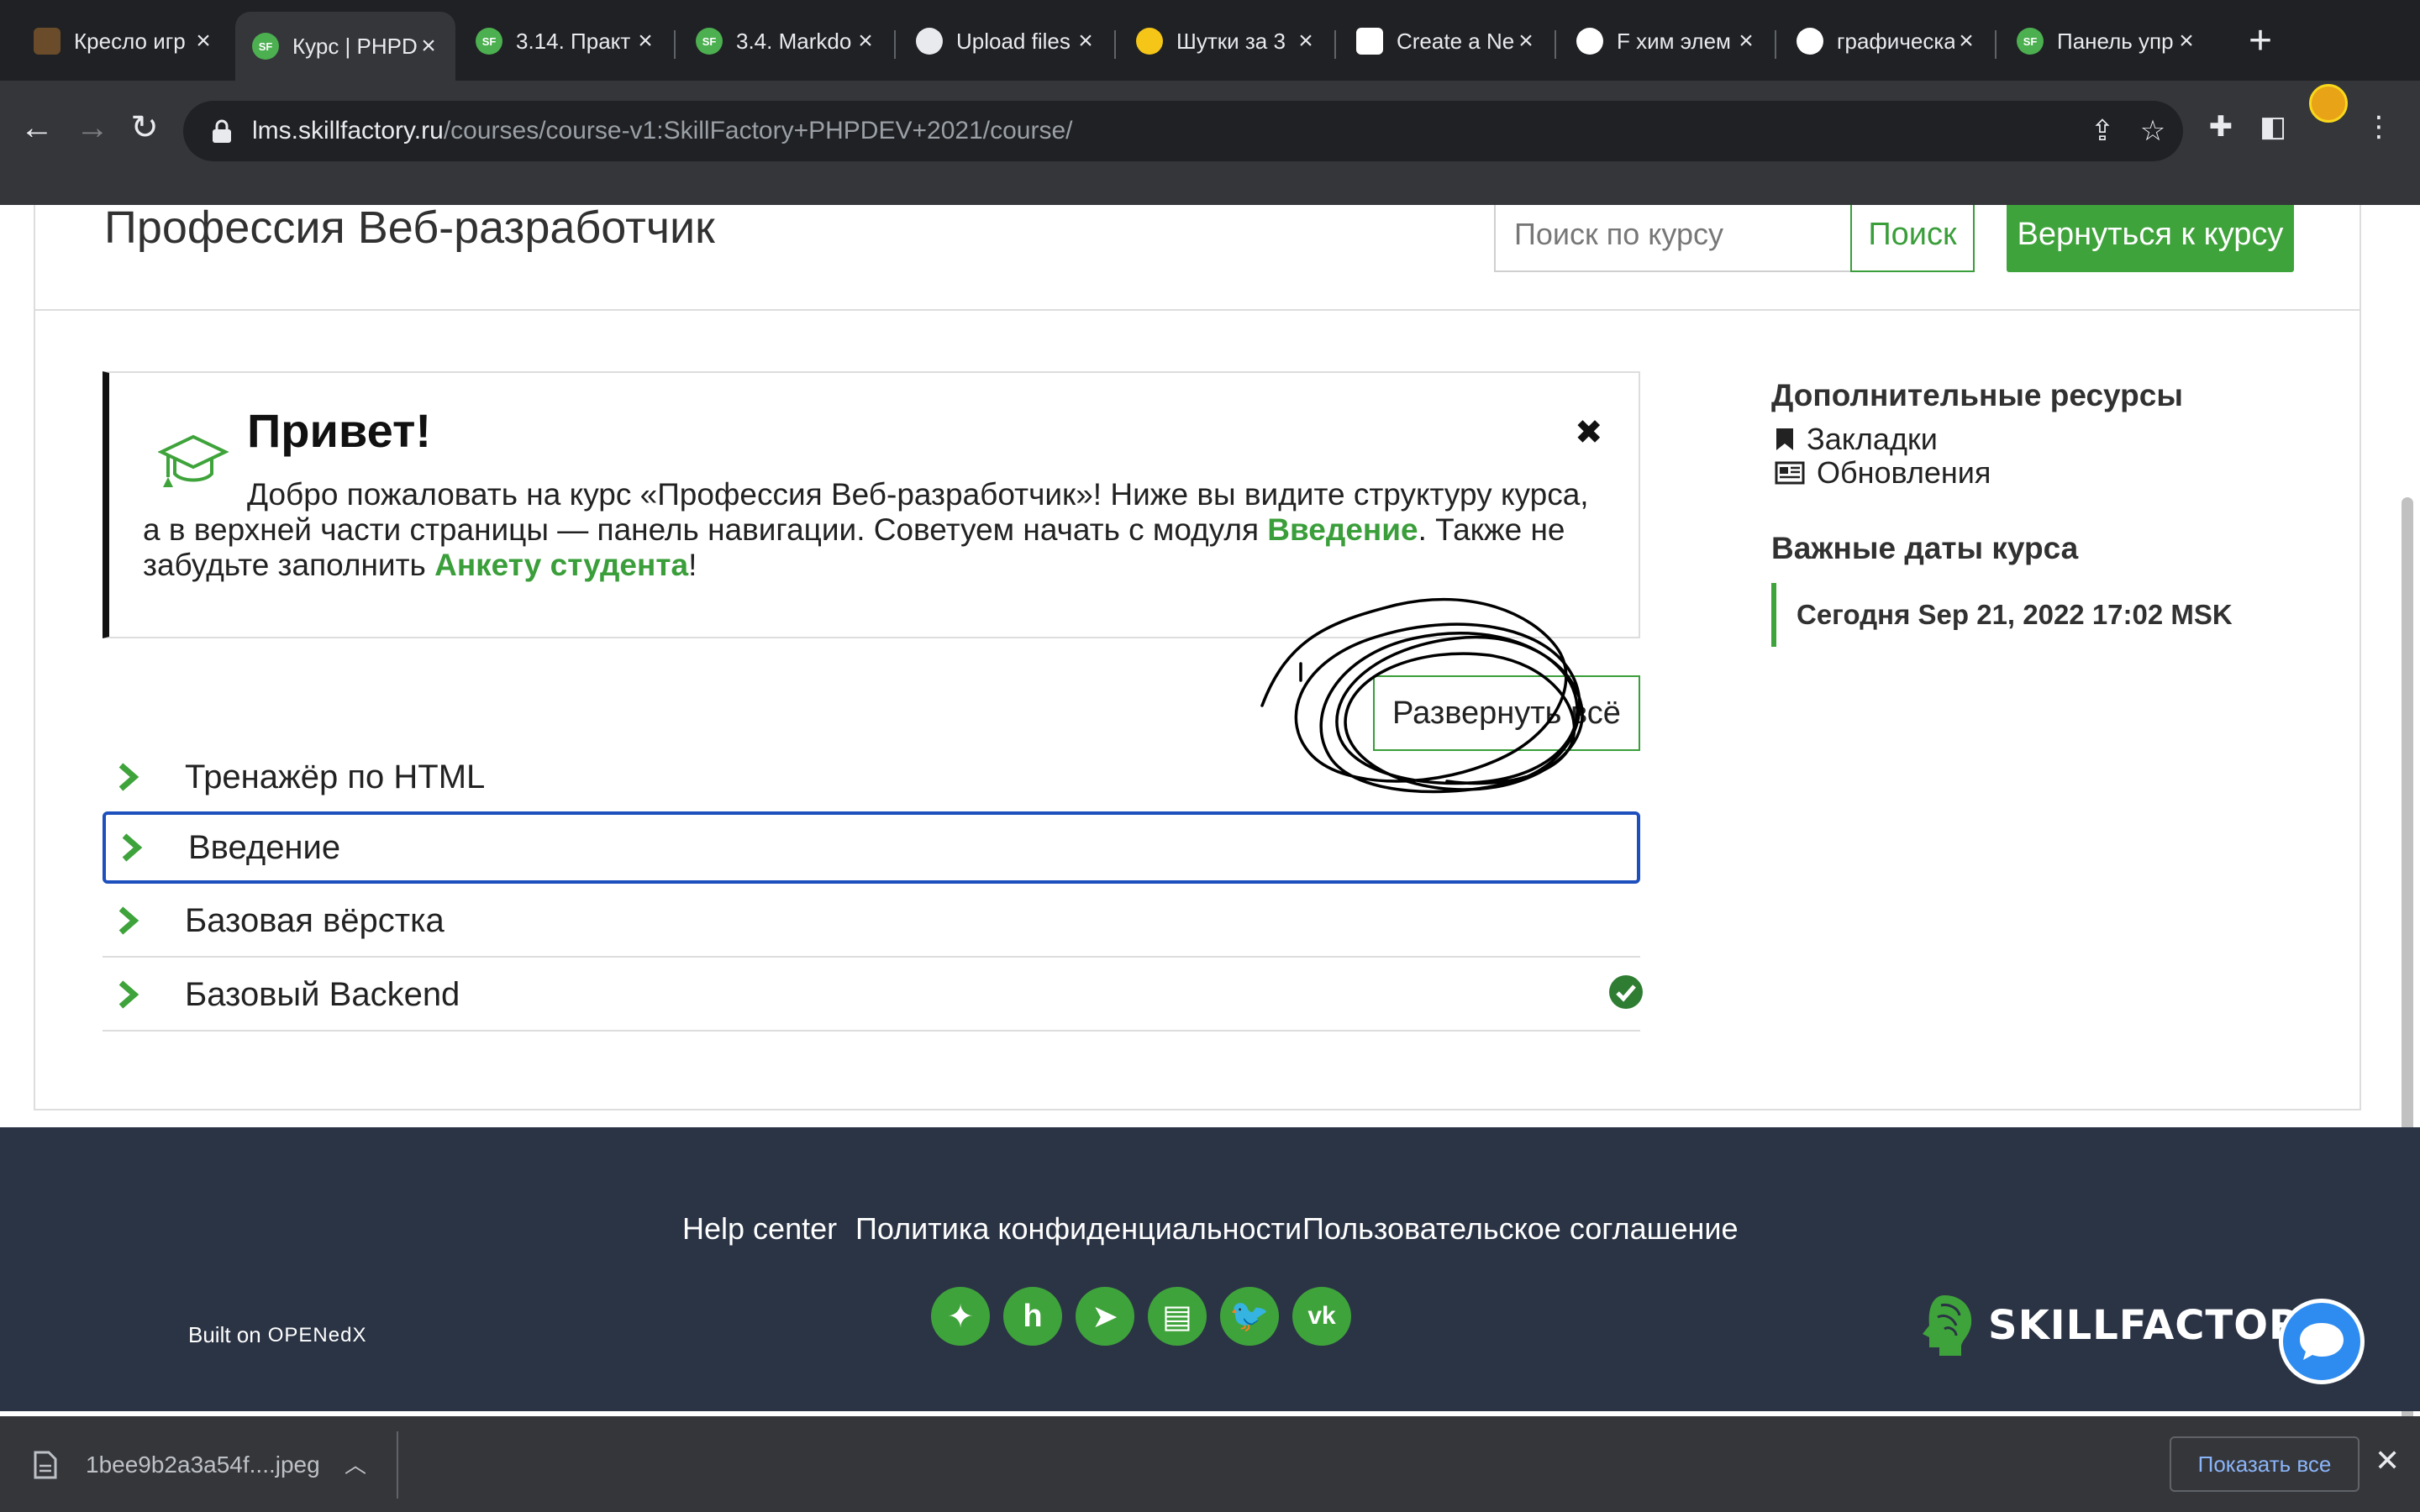  Describe the element at coordinates (1321, 1316) in the screenshot. I see `vk-icon: vk` at that location.